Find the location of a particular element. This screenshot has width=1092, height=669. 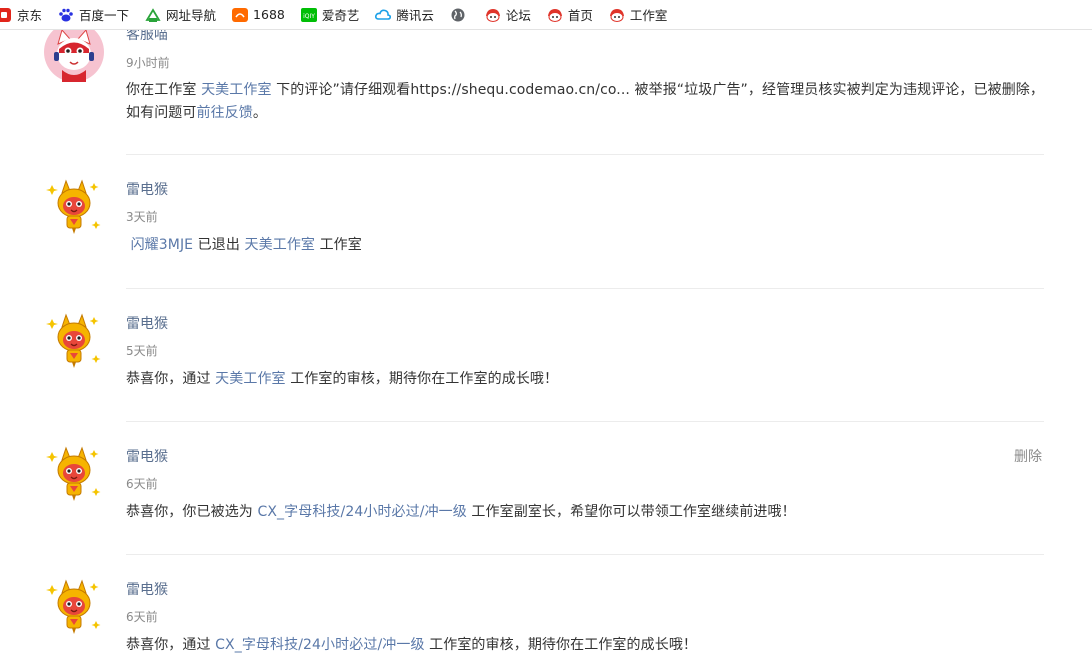

bookmark-iqiyi: iQIY 爱奇艺 is located at coordinates (330, 14).